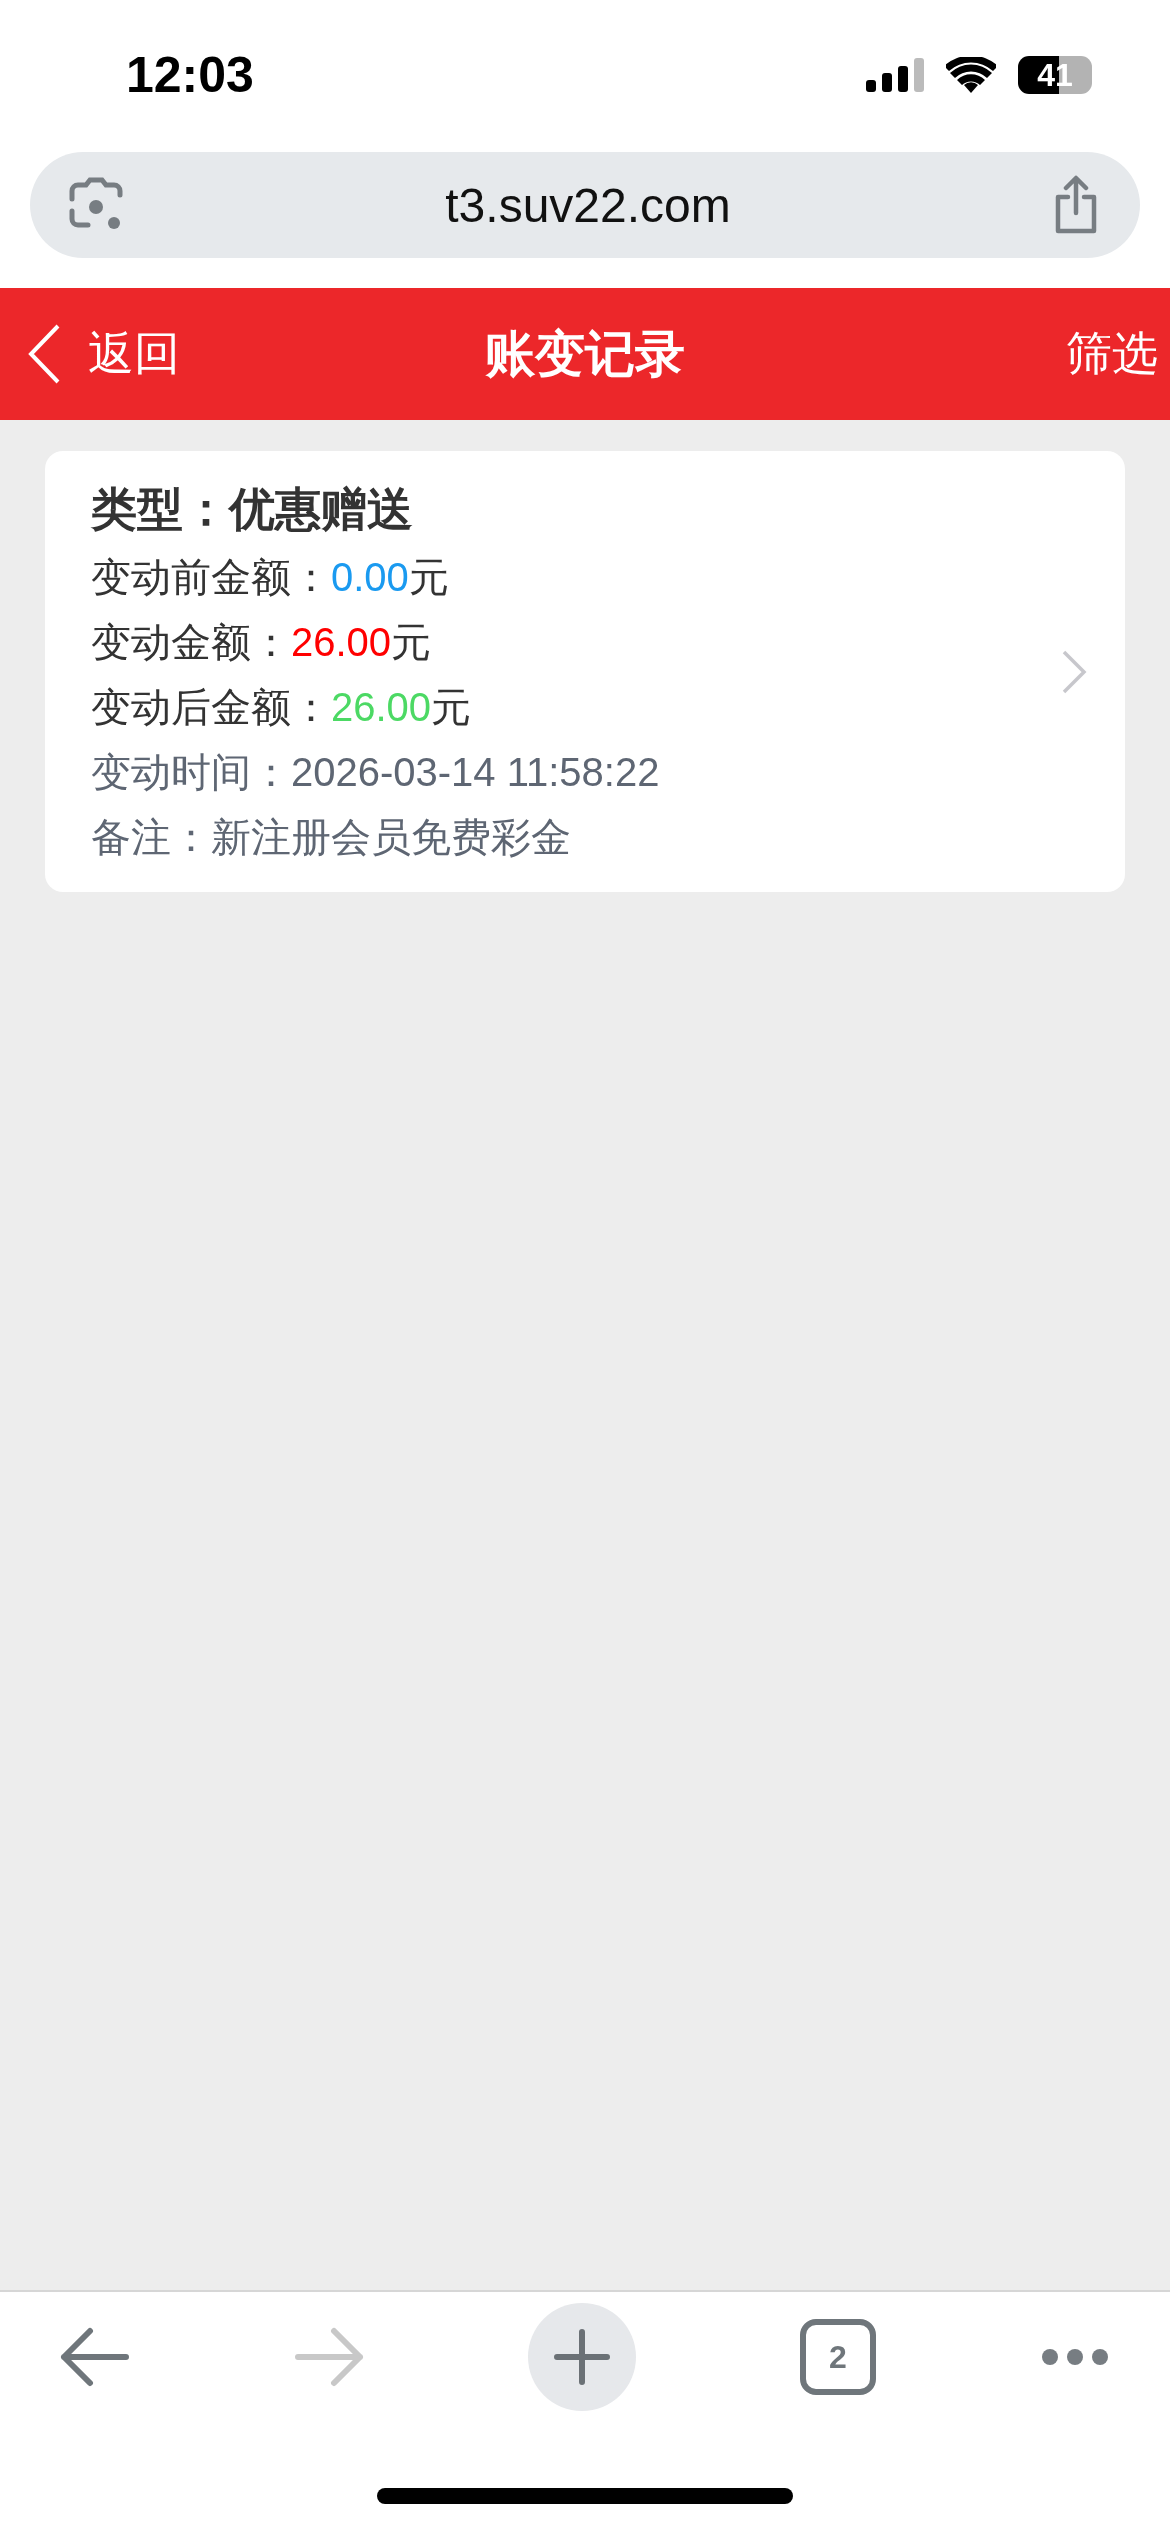  I want to click on url-text: t3.suv22.com, so click(588, 205).